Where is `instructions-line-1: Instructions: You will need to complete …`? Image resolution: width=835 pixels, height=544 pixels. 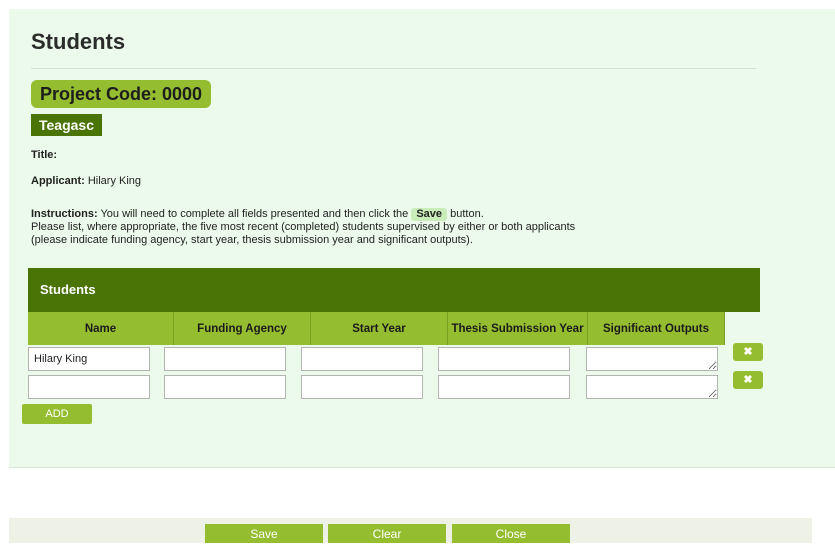 instructions-line-1: Instructions: You will need to complete … is located at coordinates (401, 214).